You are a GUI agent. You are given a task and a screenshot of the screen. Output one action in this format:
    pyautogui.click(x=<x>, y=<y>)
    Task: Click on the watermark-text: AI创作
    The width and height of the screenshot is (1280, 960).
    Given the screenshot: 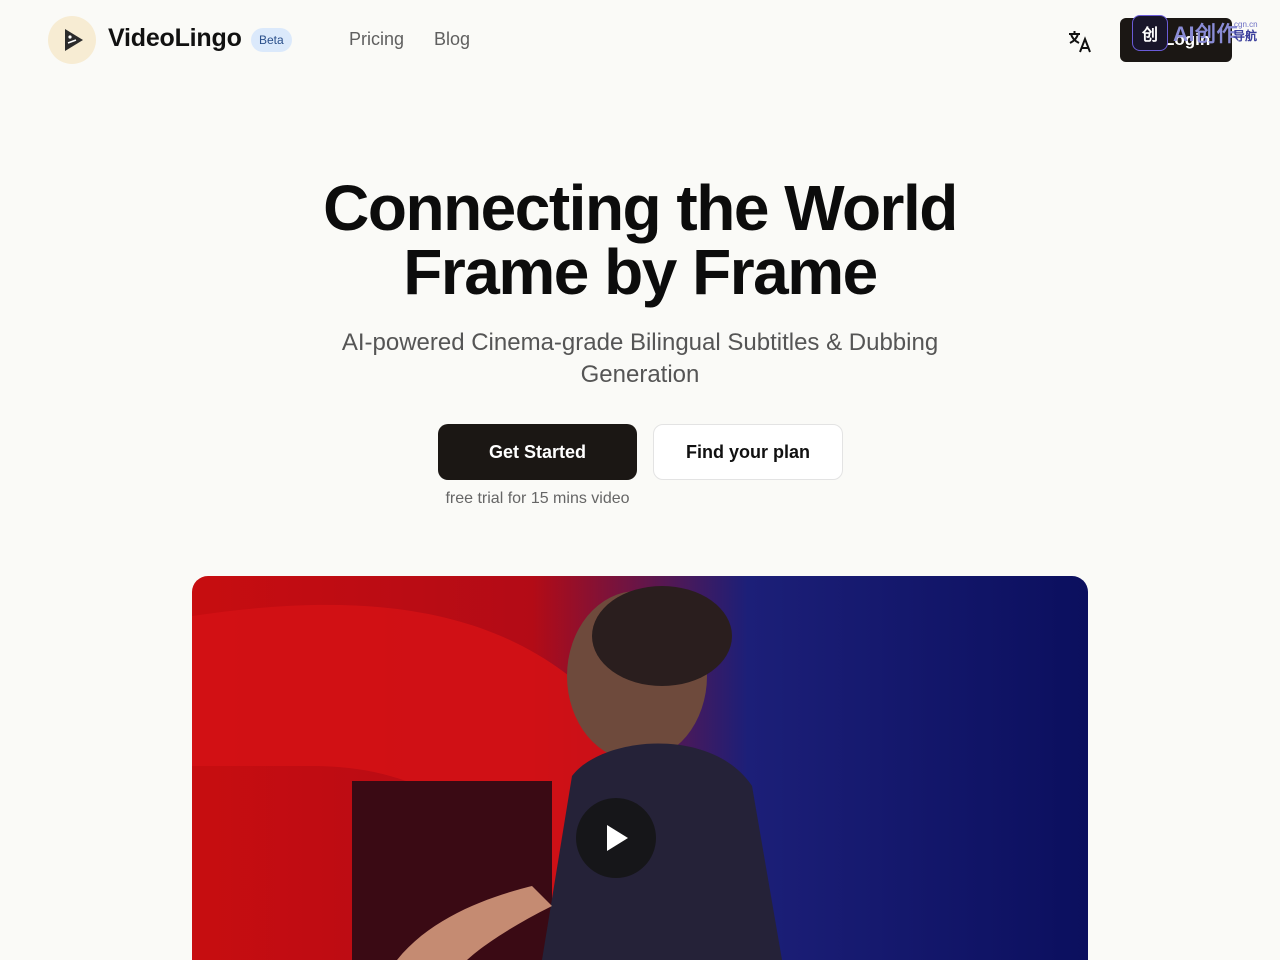 What is the action you would take?
    pyautogui.click(x=1205, y=34)
    